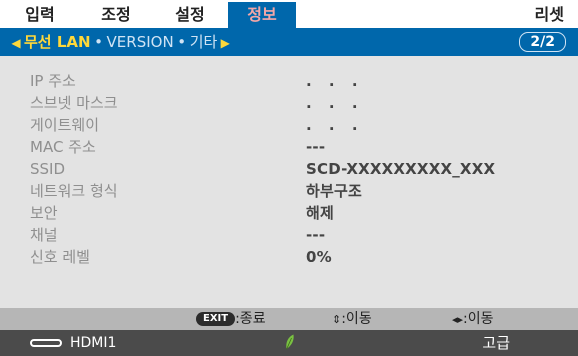  Describe the element at coordinates (320, 213) in the screenshot. I see `info-value: 해제` at that location.